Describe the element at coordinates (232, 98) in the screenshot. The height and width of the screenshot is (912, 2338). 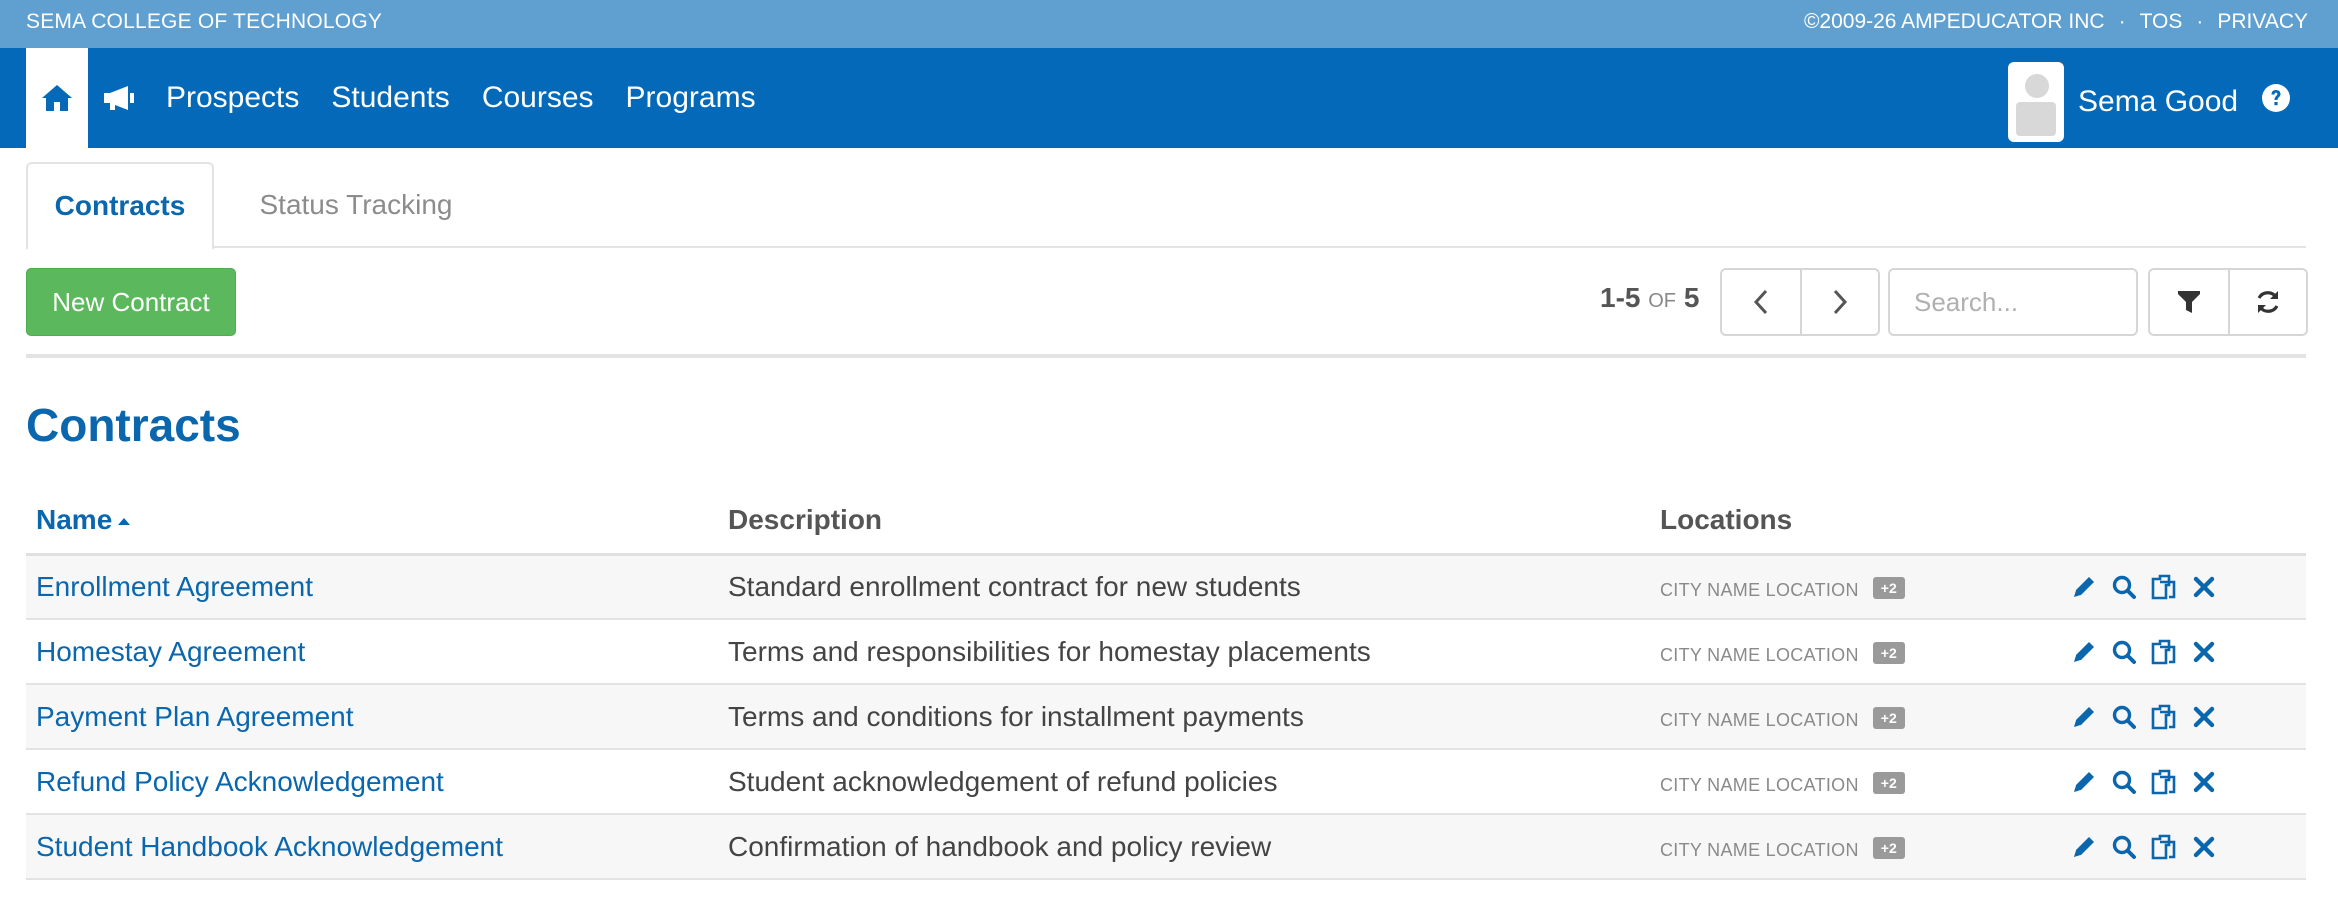
I see `nav-prospects: Prospects` at that location.